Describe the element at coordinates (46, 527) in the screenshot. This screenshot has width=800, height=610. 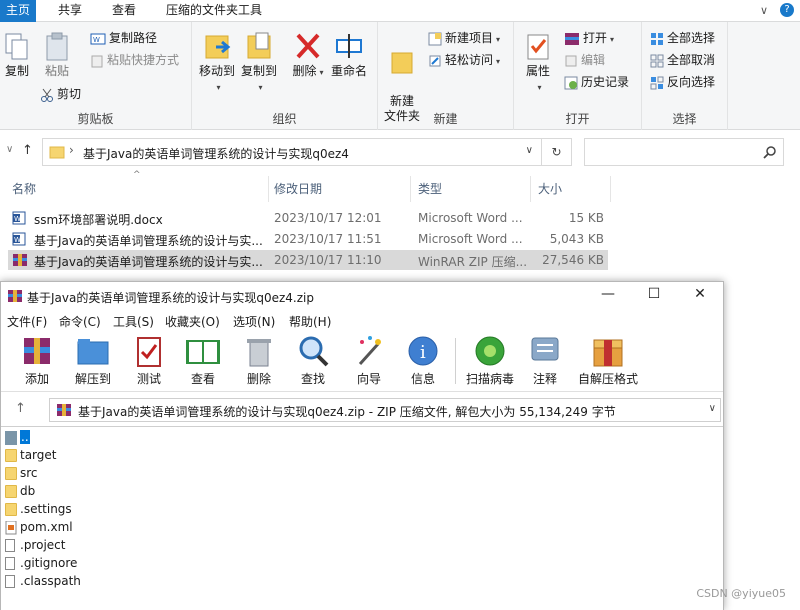
I see `item-name: pom.xml` at that location.